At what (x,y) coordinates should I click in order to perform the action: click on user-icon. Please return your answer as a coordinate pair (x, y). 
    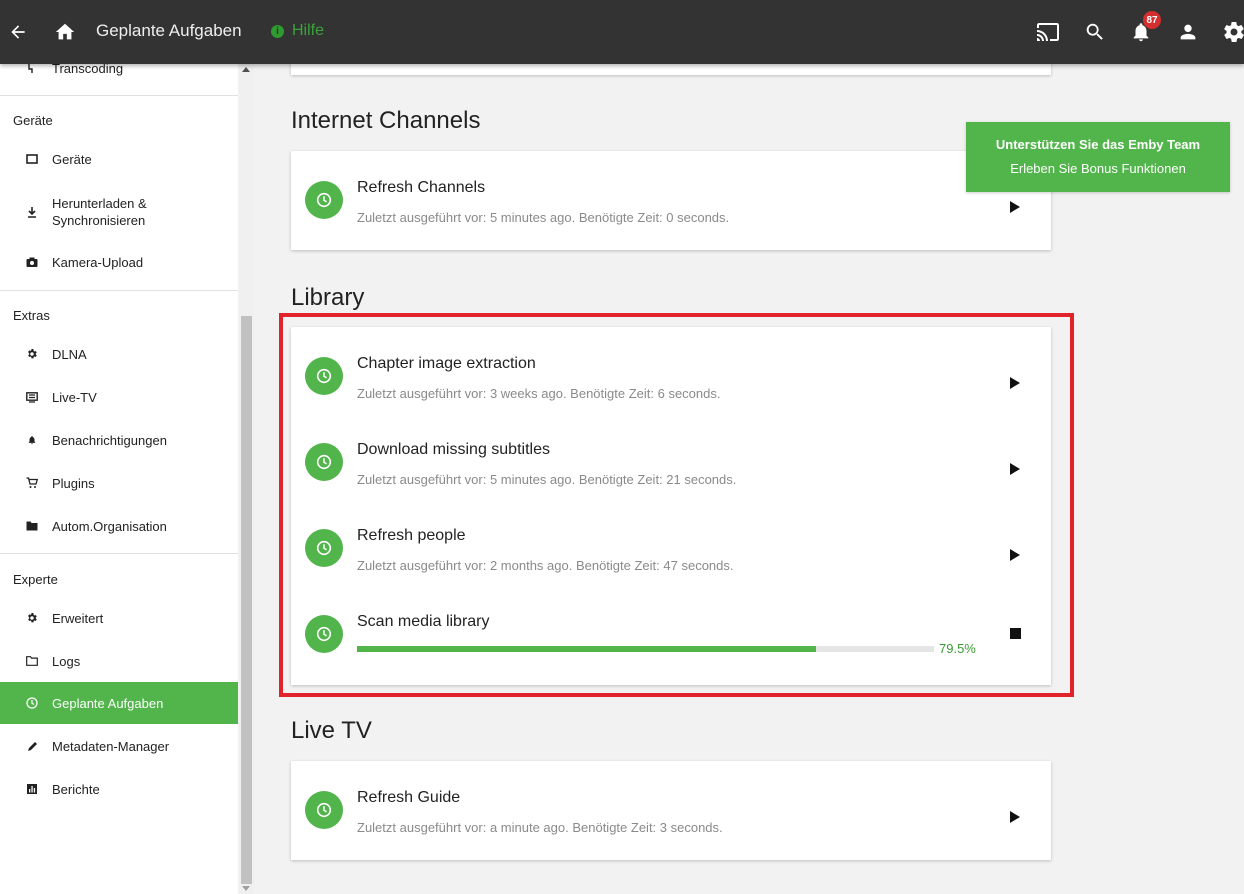
    Looking at the image, I should click on (1188, 32).